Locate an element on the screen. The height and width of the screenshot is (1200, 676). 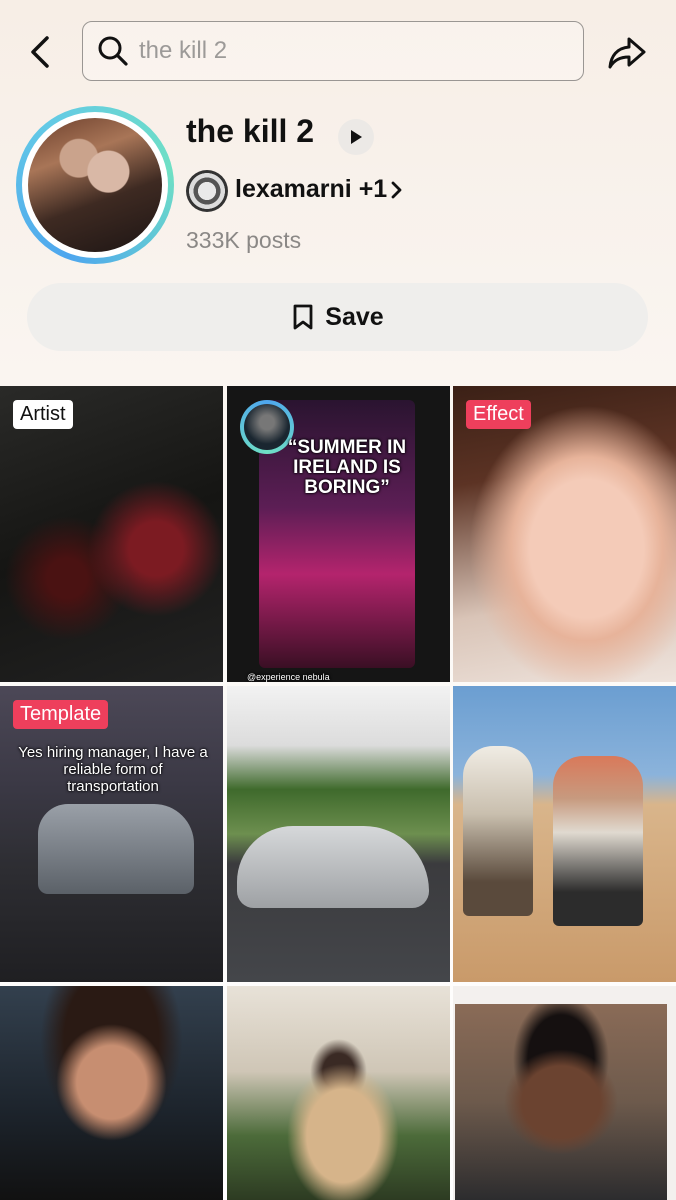
save-label: Save is located at coordinates (354, 316).